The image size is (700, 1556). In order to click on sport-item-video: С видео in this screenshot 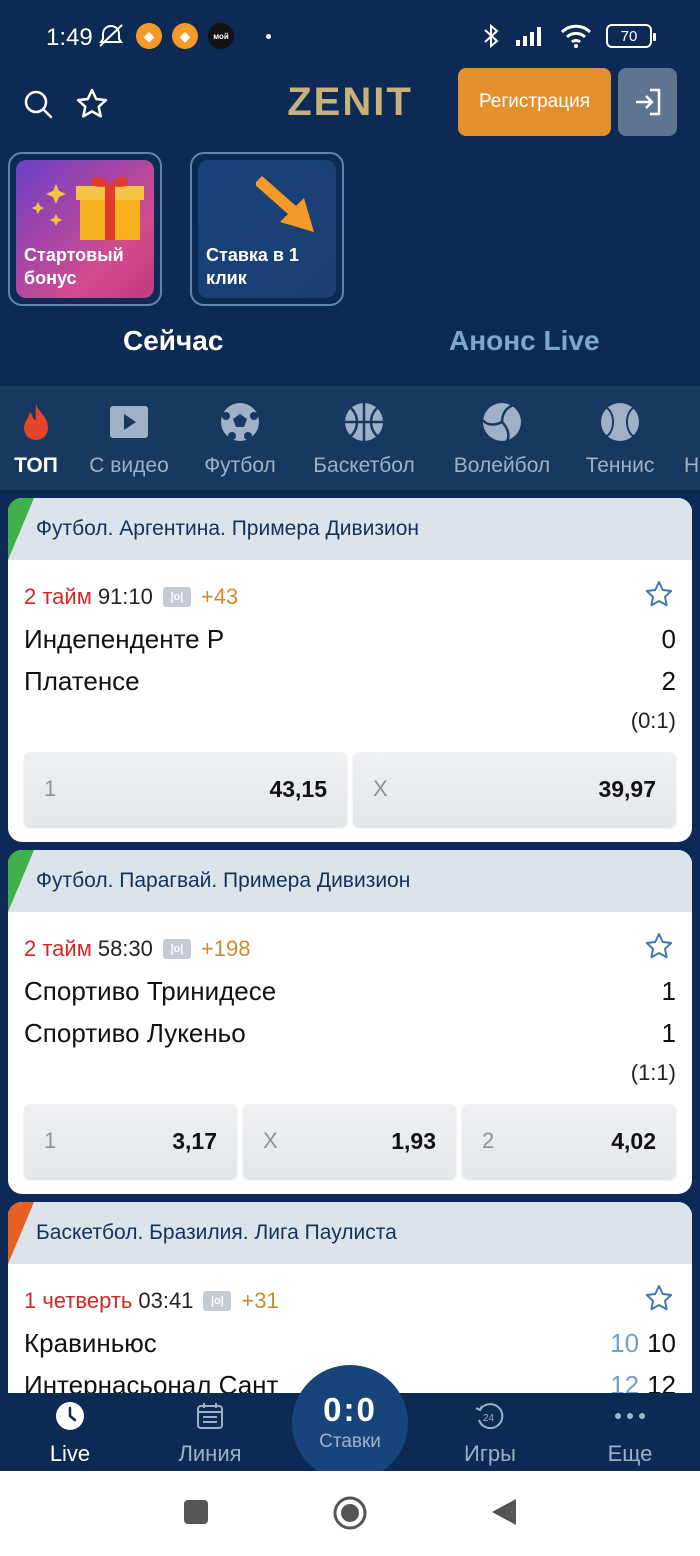, I will do `click(129, 438)`.